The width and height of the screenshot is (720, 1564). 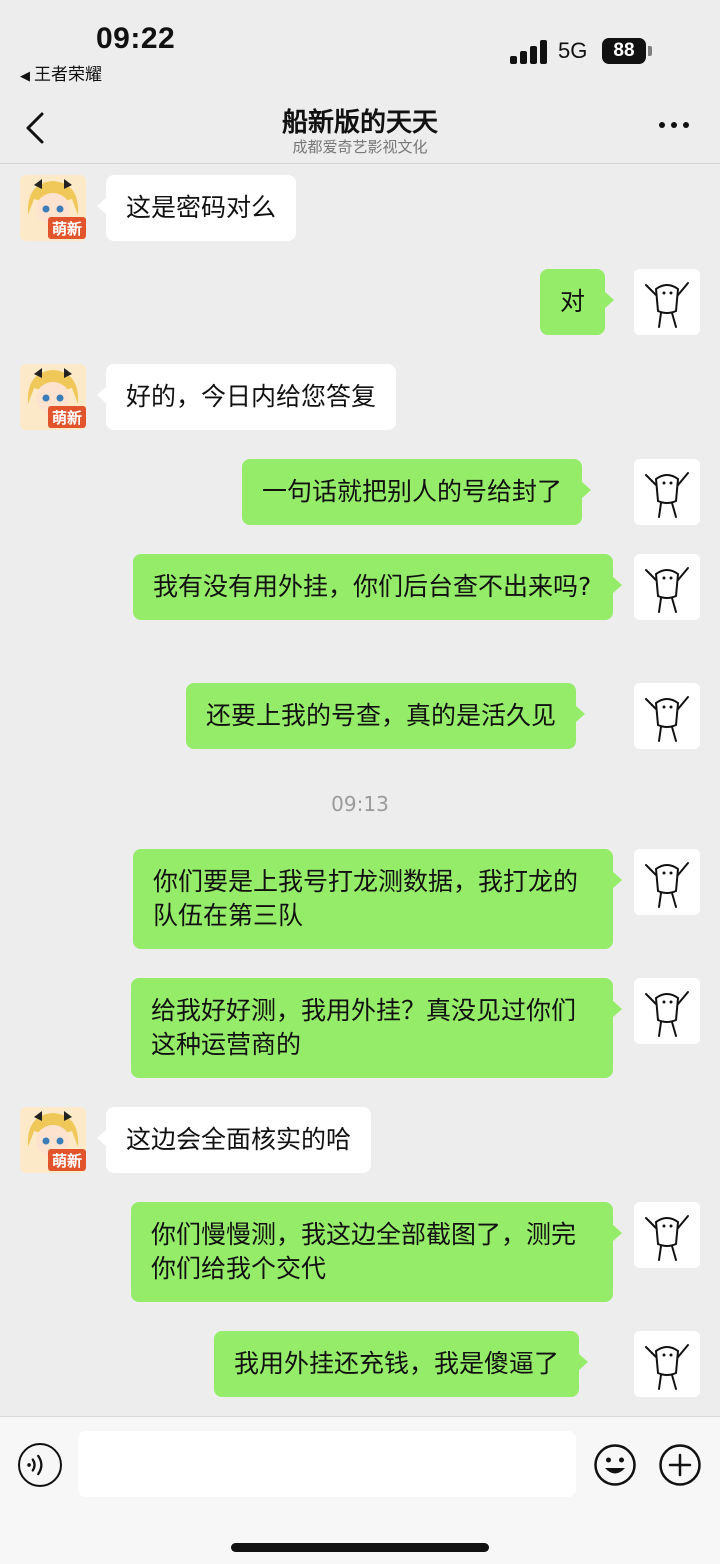 What do you see at coordinates (377, 587) in the screenshot?
I see `message-bubble-outgoing: 我有没有用外挂，你们后台查不出来吗?` at bounding box center [377, 587].